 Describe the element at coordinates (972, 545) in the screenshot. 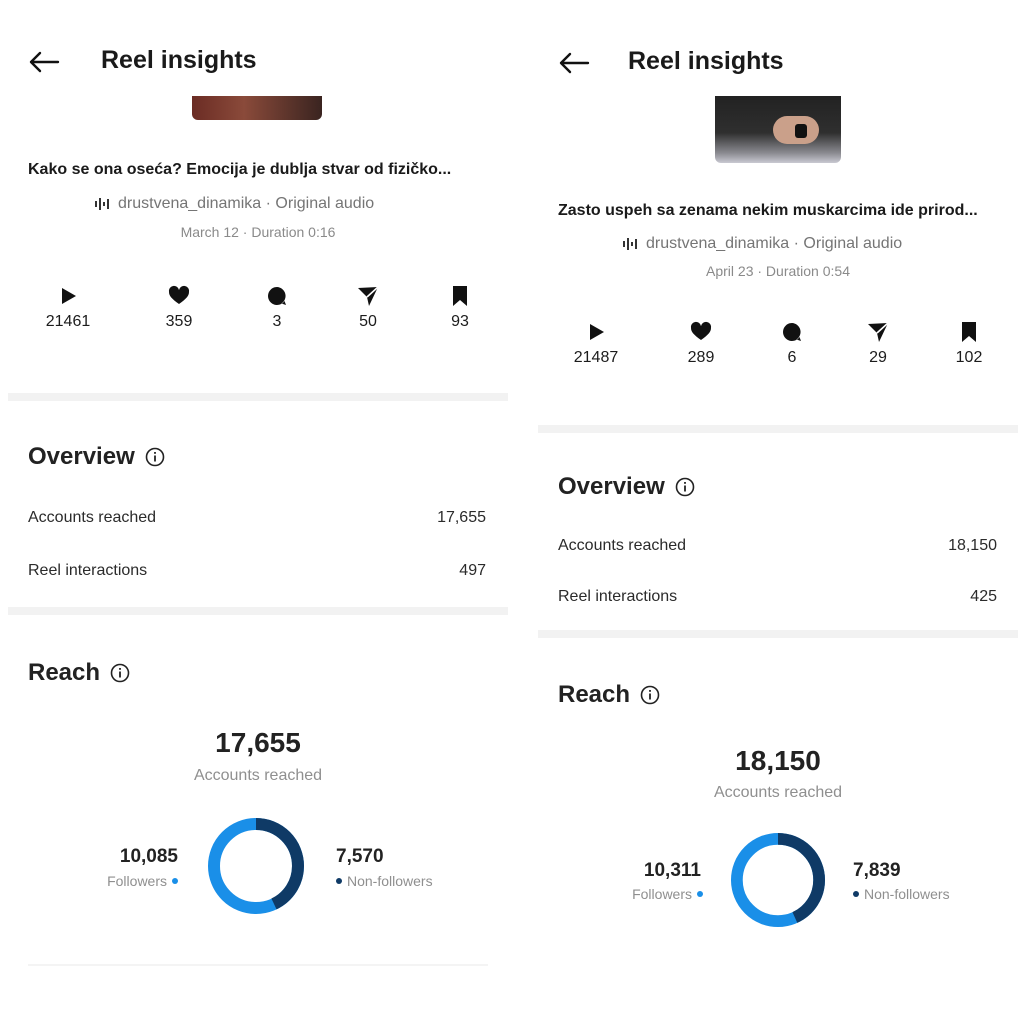

I see `accounts-reached-value: 18,150` at that location.